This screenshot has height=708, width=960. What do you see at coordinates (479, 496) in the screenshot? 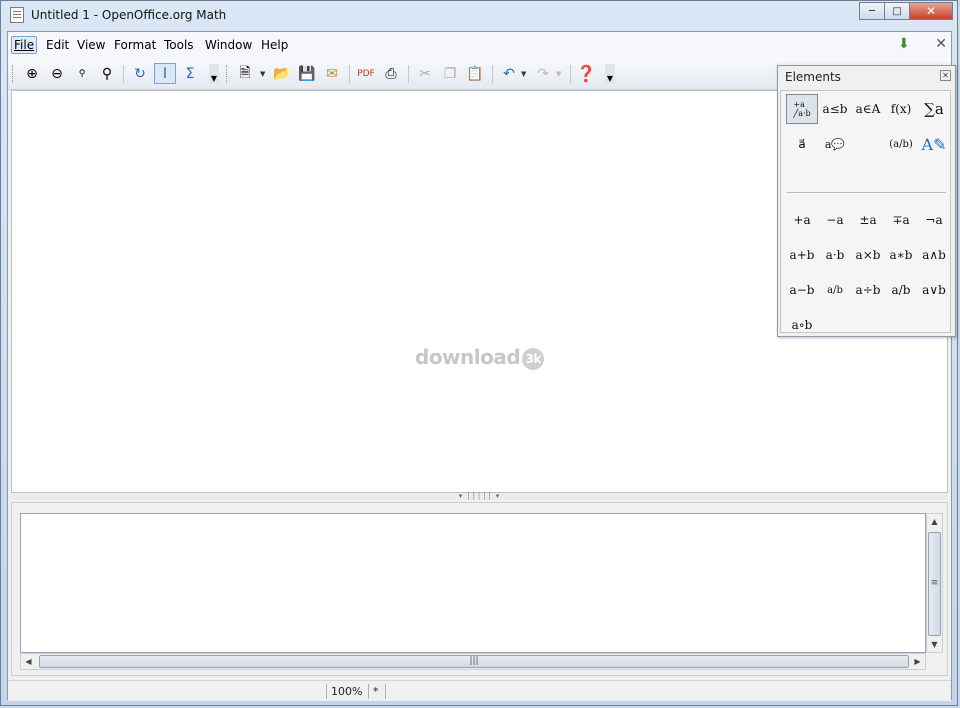
I see `pane-splitter: ▾ ┆┆┆┆┆ ▾` at bounding box center [479, 496].